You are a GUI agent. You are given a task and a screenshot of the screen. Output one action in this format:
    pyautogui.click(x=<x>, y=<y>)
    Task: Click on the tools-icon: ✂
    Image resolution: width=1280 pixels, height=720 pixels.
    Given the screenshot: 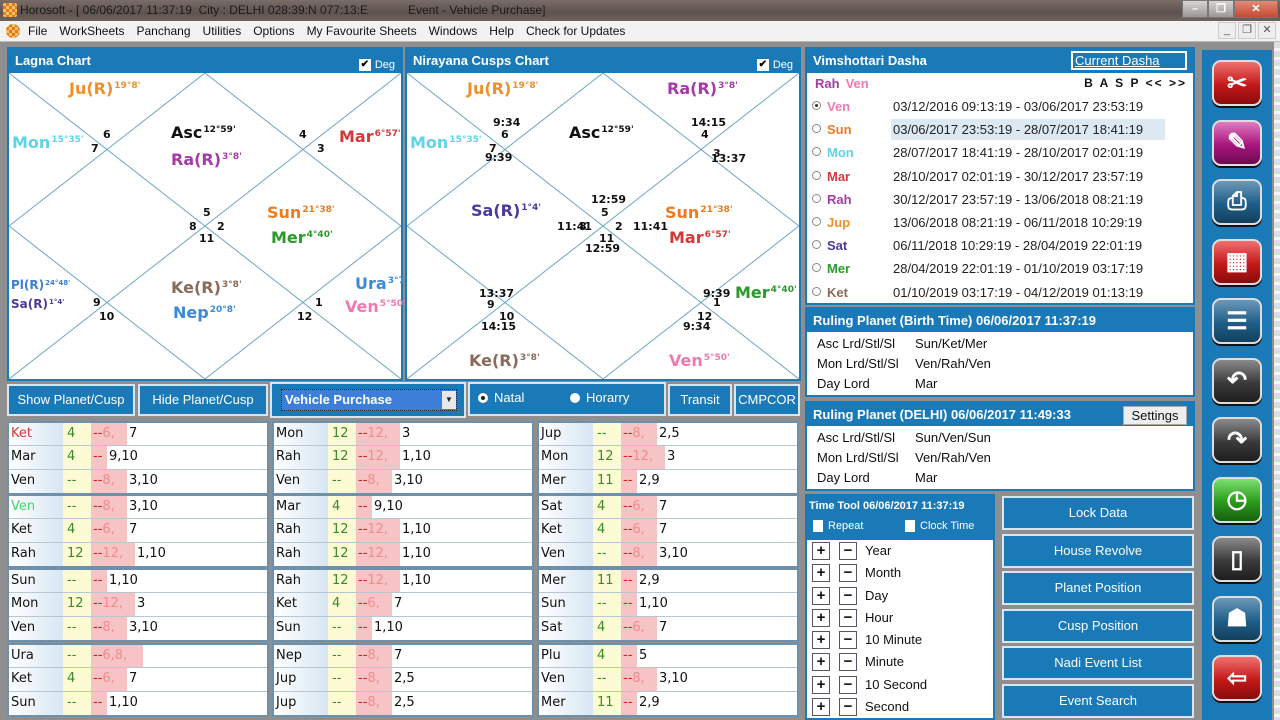 What is the action you would take?
    pyautogui.click(x=1237, y=83)
    